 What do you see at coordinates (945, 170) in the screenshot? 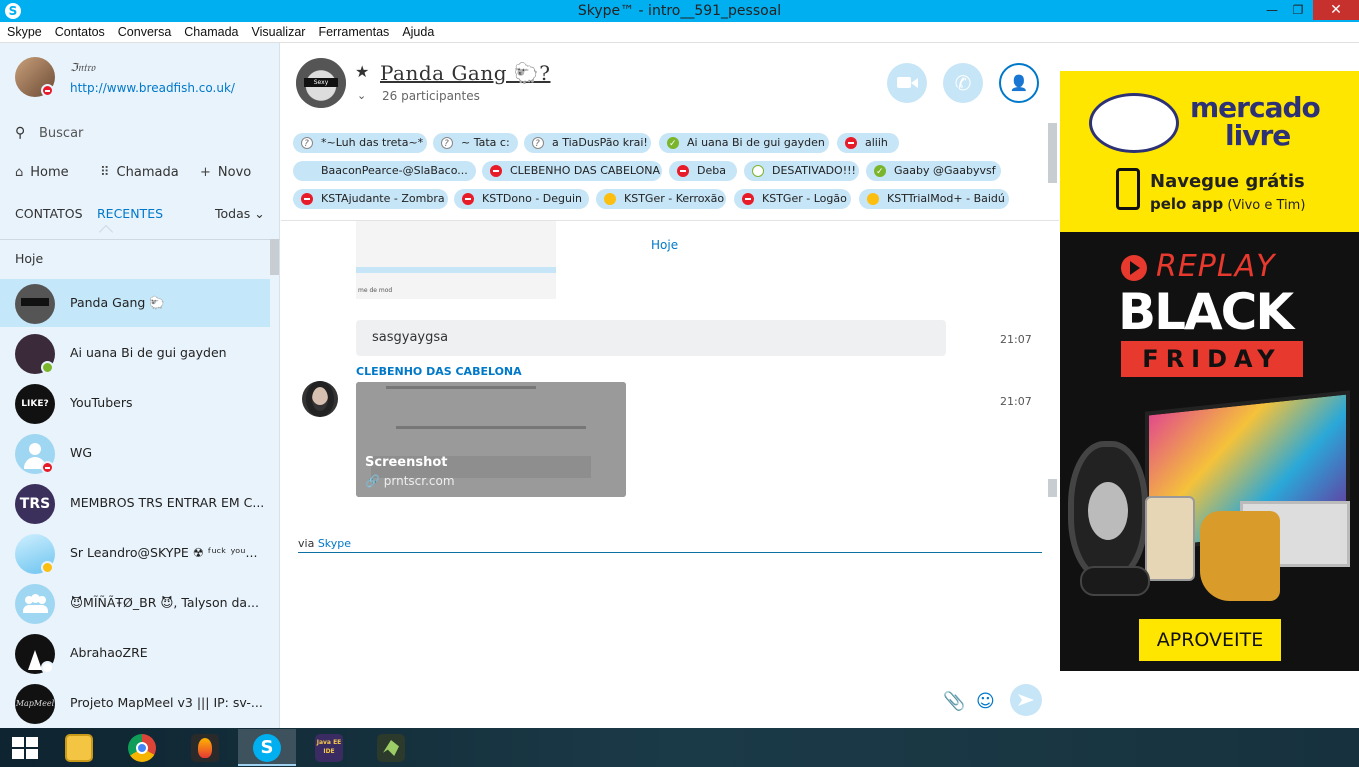
I see `participant-name: Gaaby @Gaabyvsf` at bounding box center [945, 170].